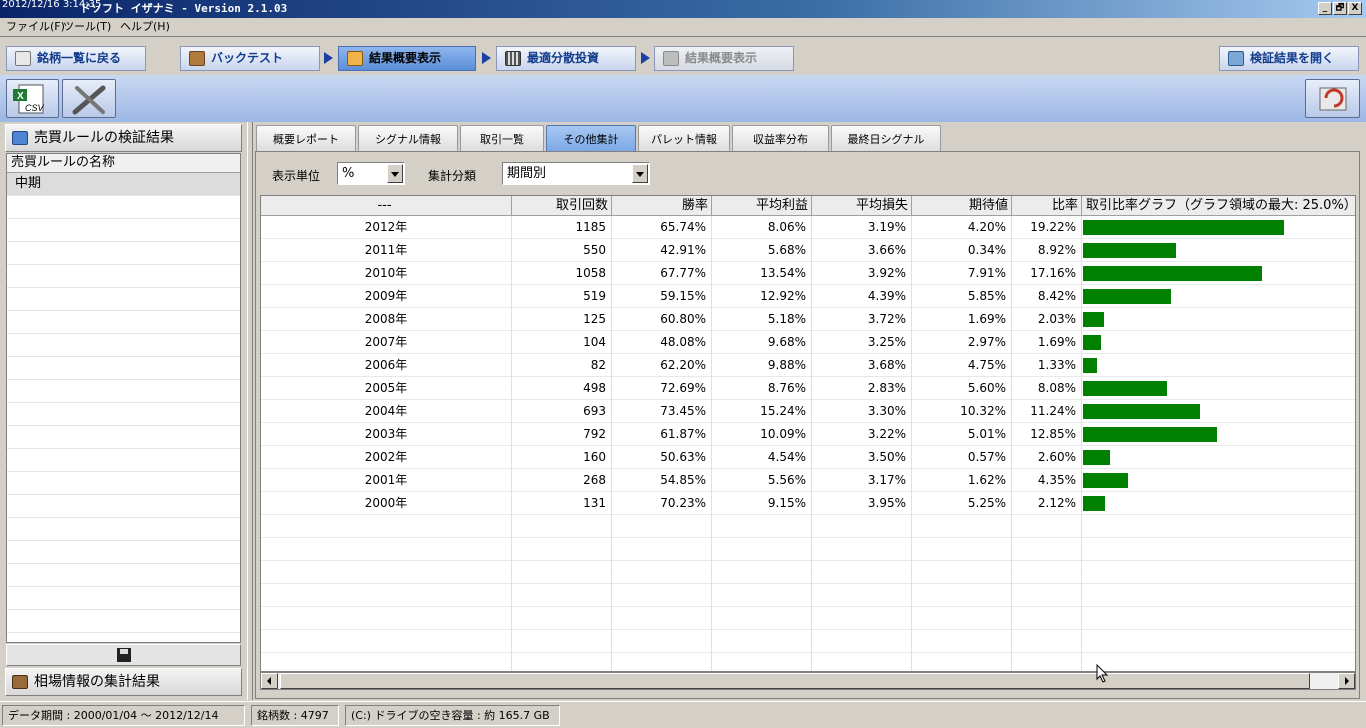 The image size is (1366, 728). What do you see at coordinates (780, 138) in the screenshot?
I see `tab-5: 収益率分布` at bounding box center [780, 138].